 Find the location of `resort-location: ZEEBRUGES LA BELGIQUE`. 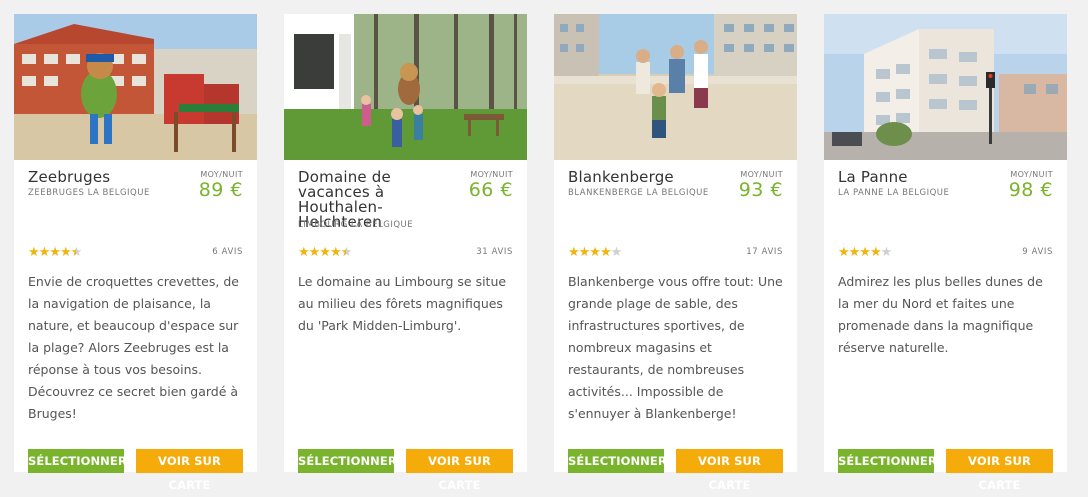

resort-location: ZEEBRUGES LA BELGIQUE is located at coordinates (89, 193).